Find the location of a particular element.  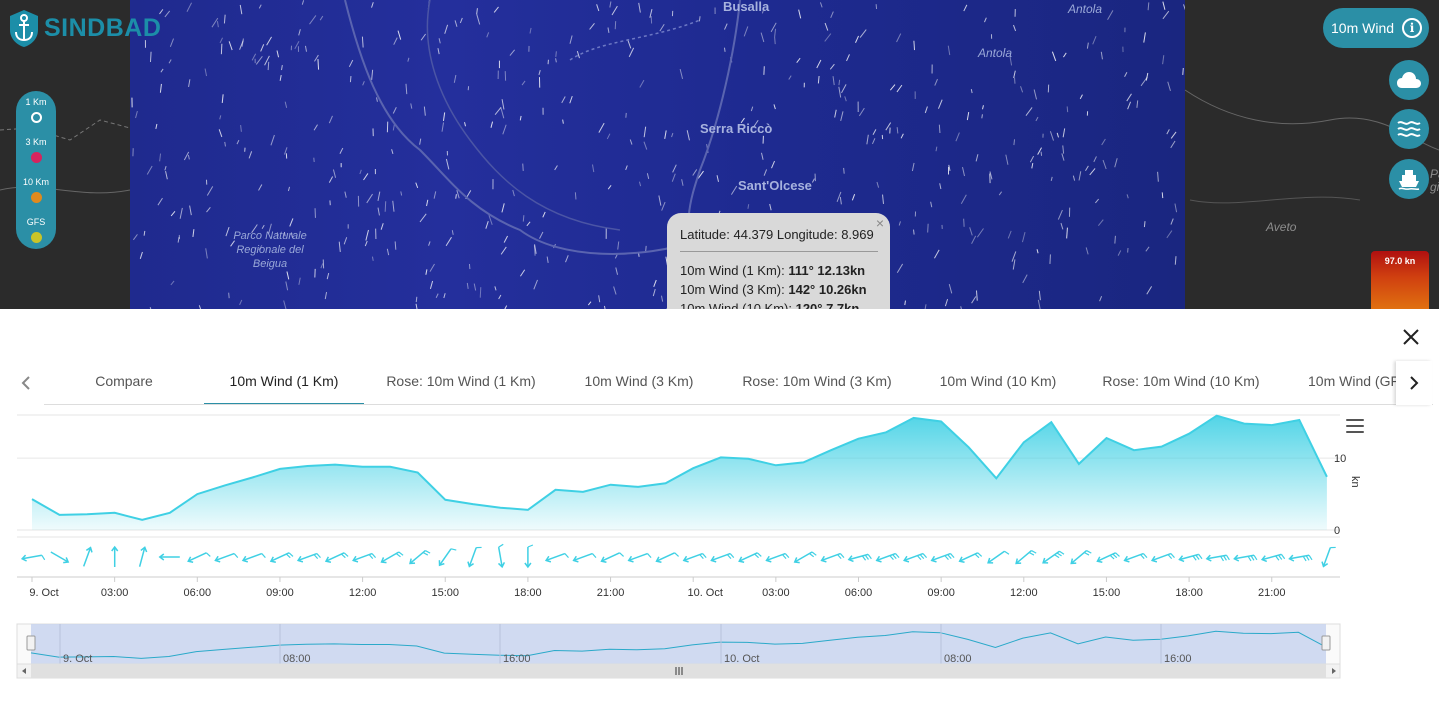

x-tick-label: 03:00 is located at coordinates (115, 593).